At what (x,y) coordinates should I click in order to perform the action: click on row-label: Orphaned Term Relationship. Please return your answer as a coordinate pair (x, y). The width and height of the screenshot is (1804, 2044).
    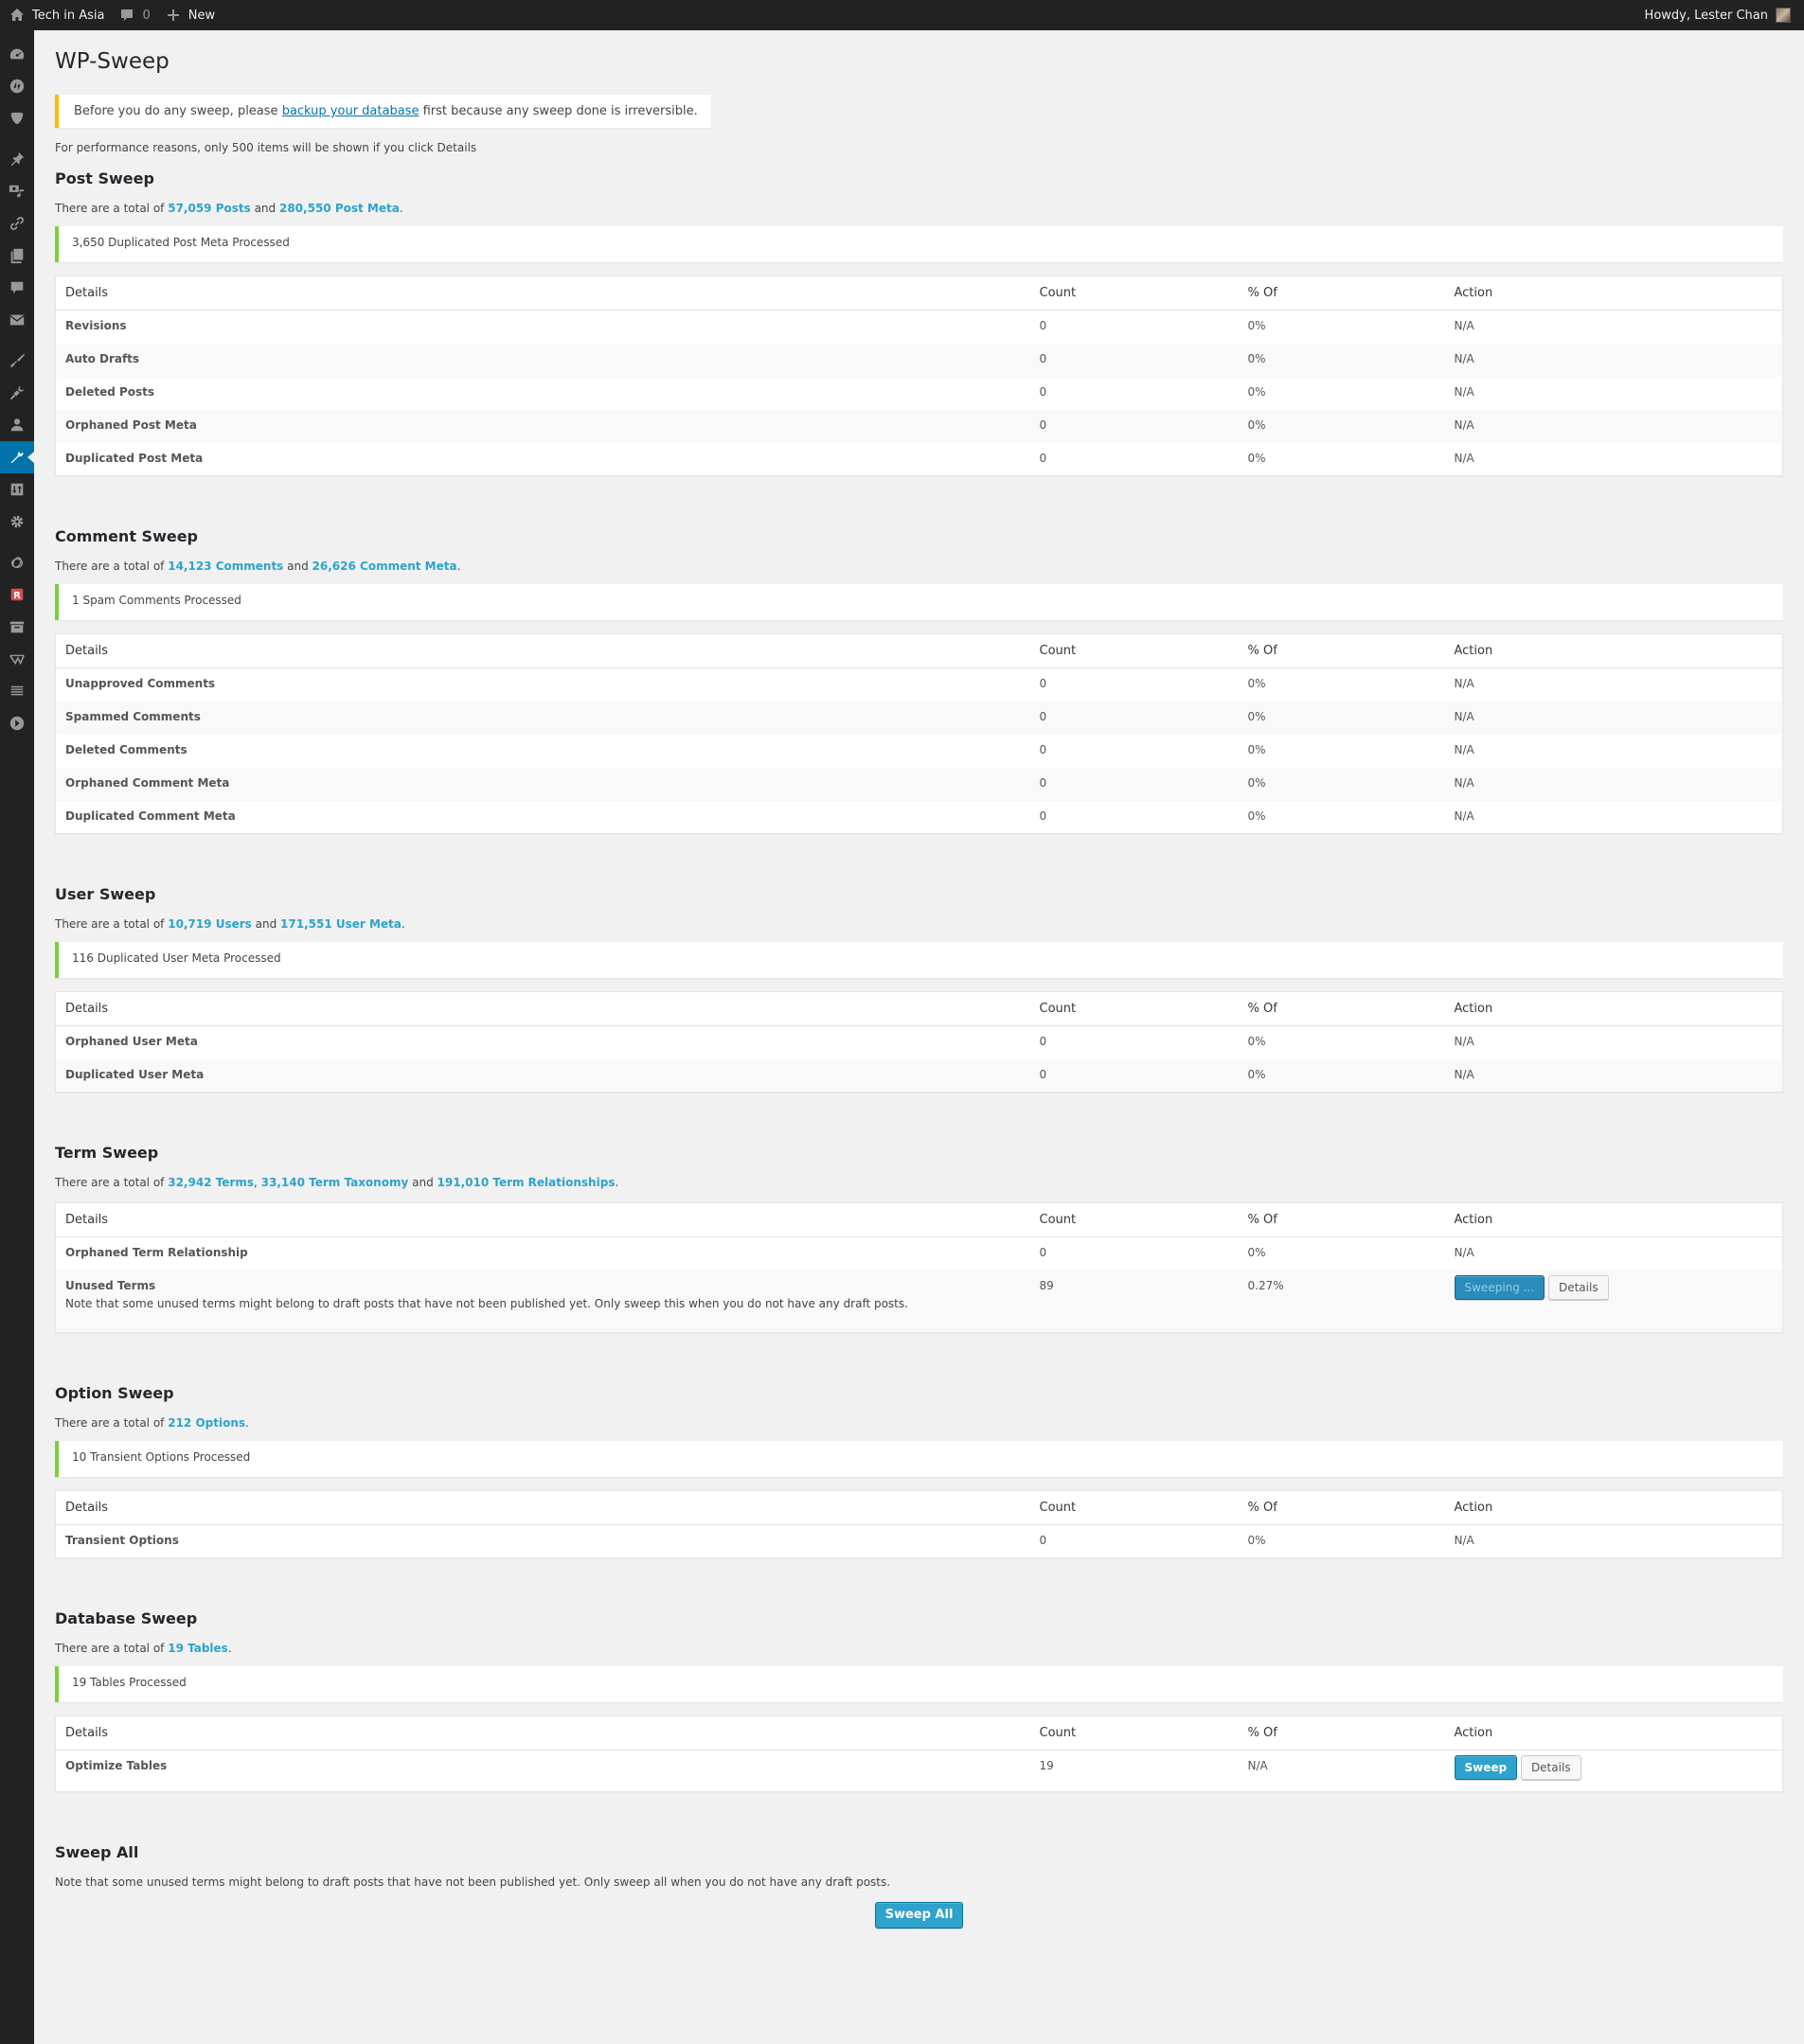
    Looking at the image, I should click on (156, 1252).